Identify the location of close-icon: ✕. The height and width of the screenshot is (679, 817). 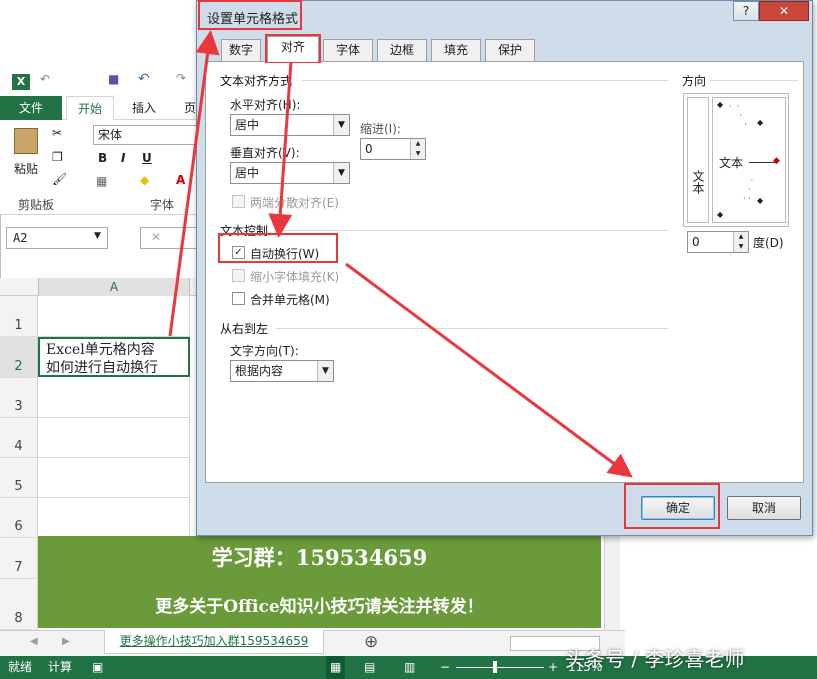
(784, 11).